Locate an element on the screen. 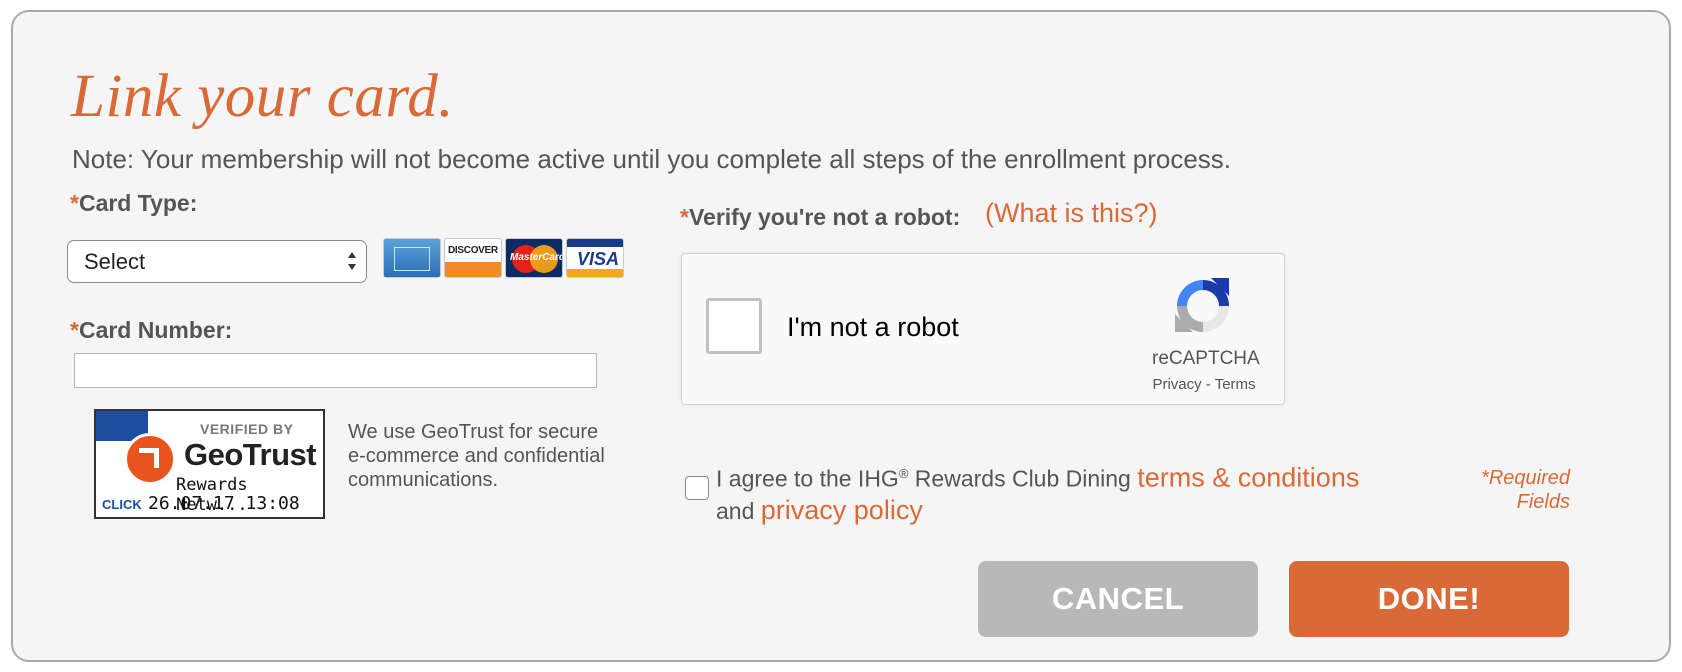 Image resolution: width=1682 pixels, height=672 pixels. visa-logo: VISA is located at coordinates (595, 258).